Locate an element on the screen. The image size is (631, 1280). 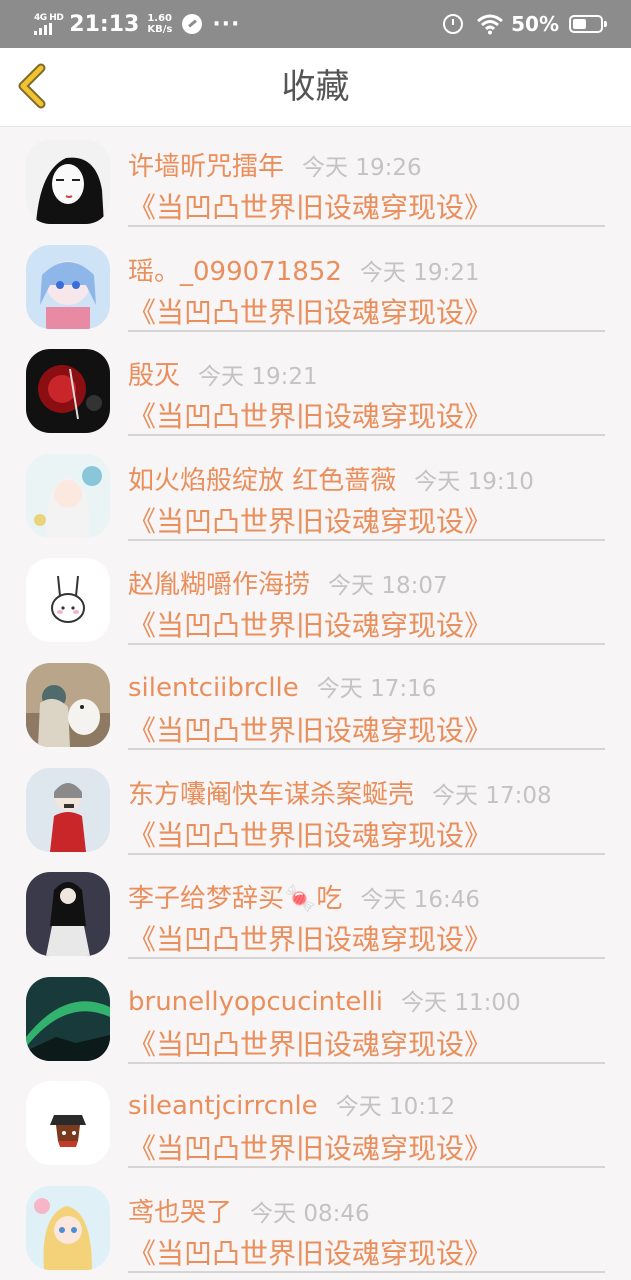
user-name: 殷灭 is located at coordinates (154, 376).